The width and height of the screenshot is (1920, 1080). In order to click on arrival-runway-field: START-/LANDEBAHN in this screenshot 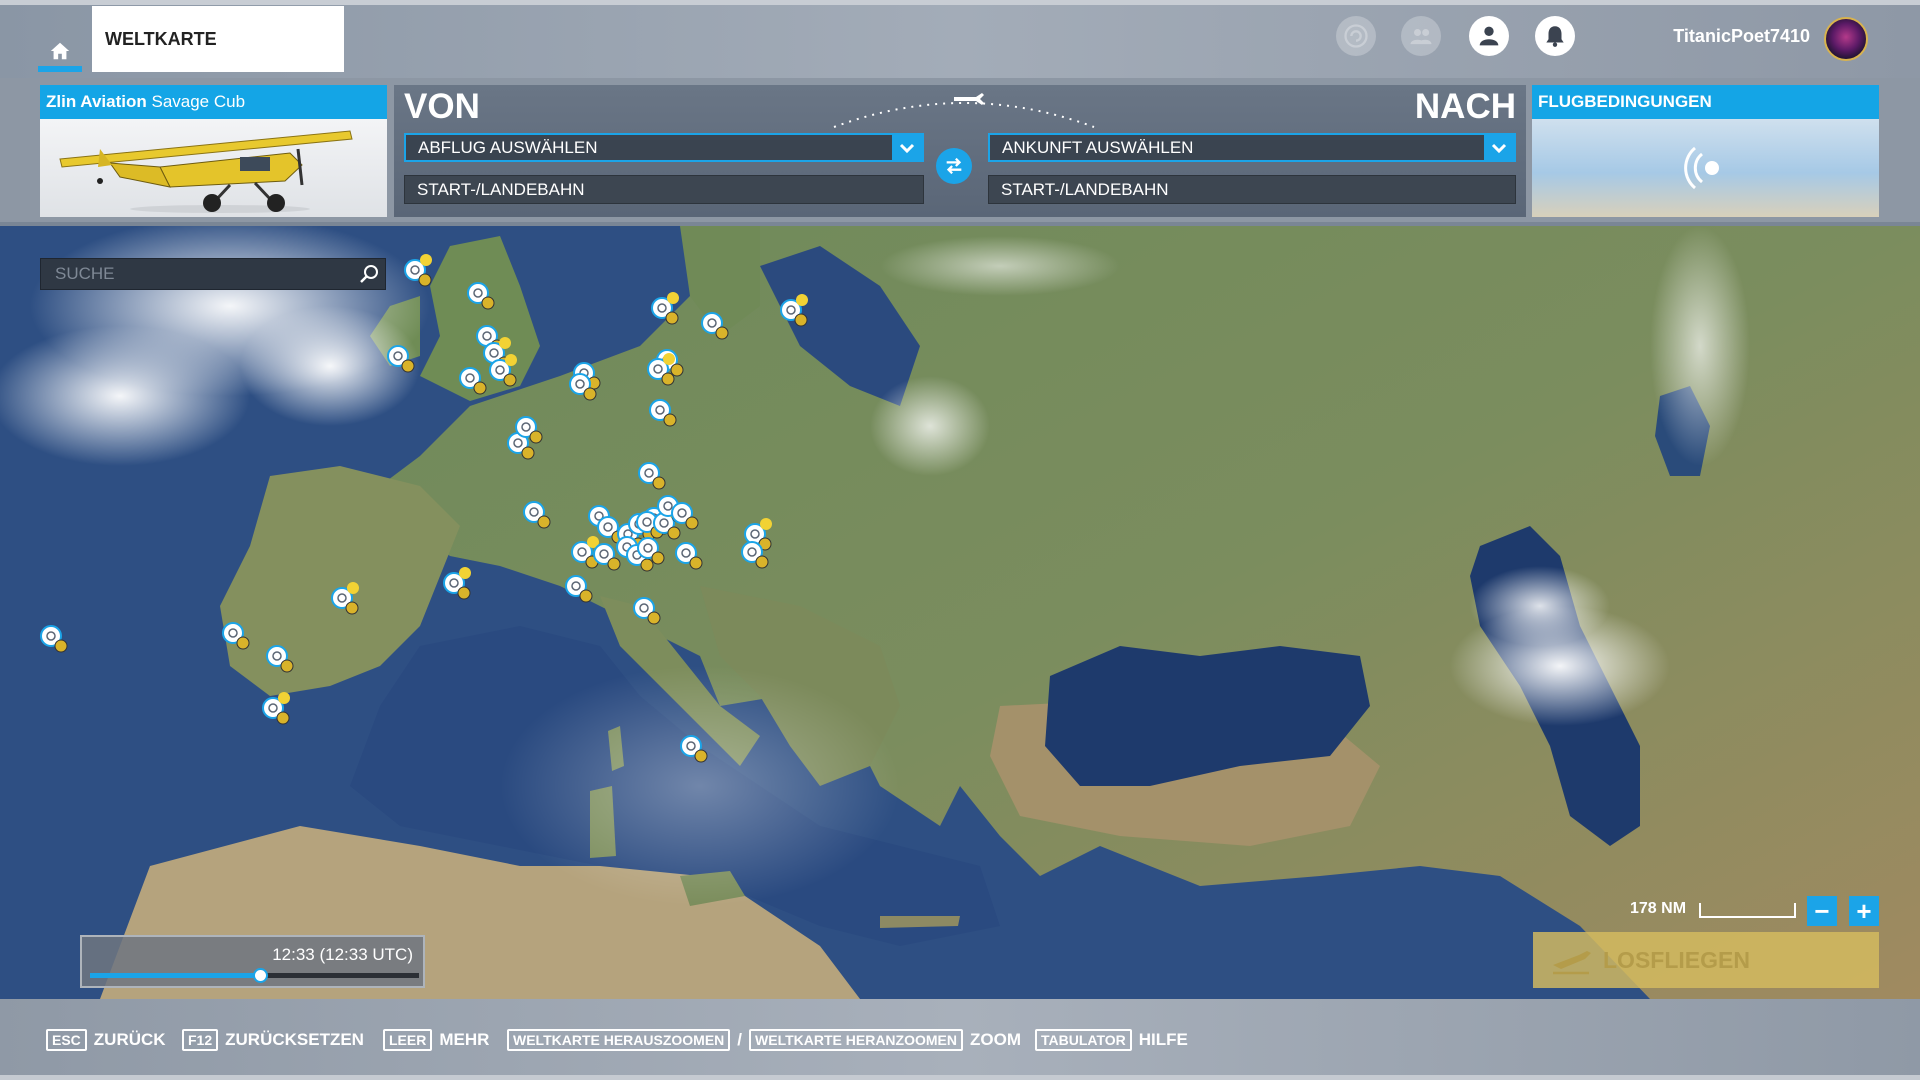, I will do `click(1252, 189)`.